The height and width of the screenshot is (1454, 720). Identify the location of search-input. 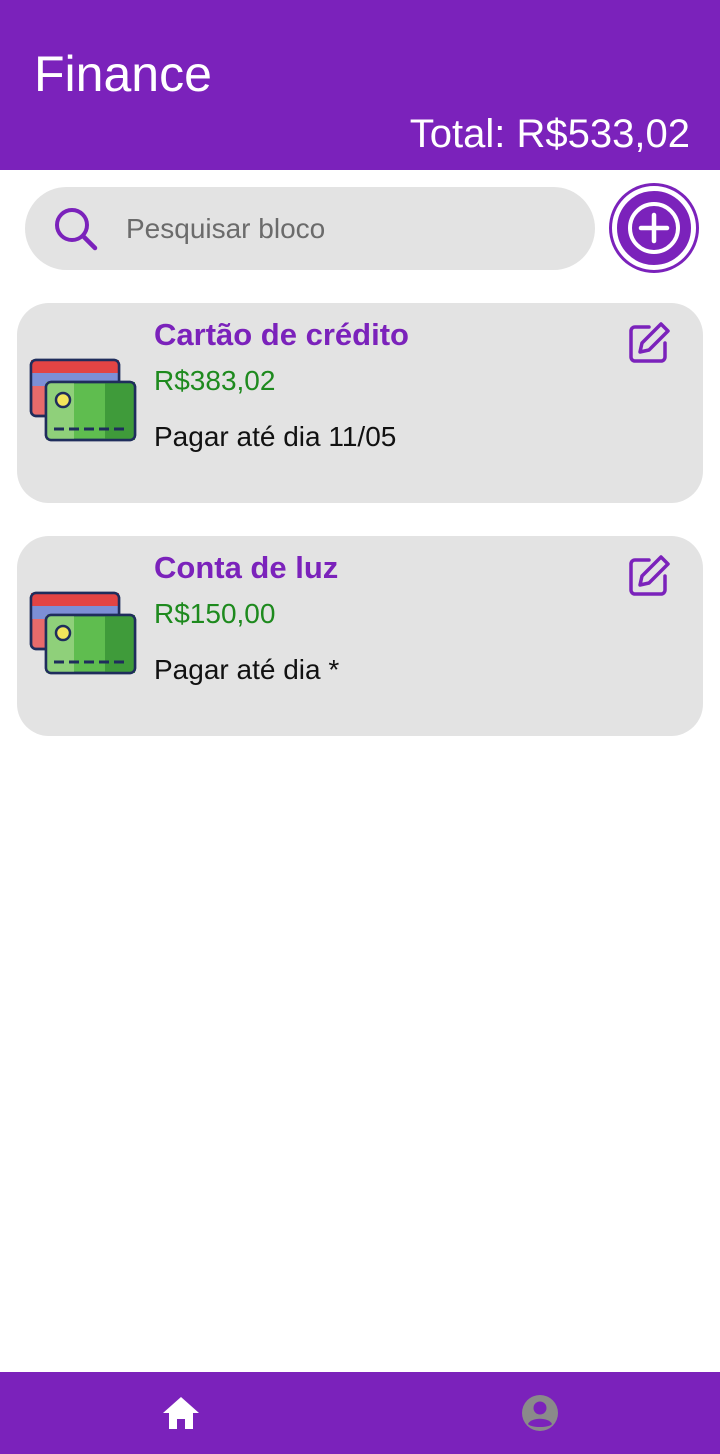
(351, 229).